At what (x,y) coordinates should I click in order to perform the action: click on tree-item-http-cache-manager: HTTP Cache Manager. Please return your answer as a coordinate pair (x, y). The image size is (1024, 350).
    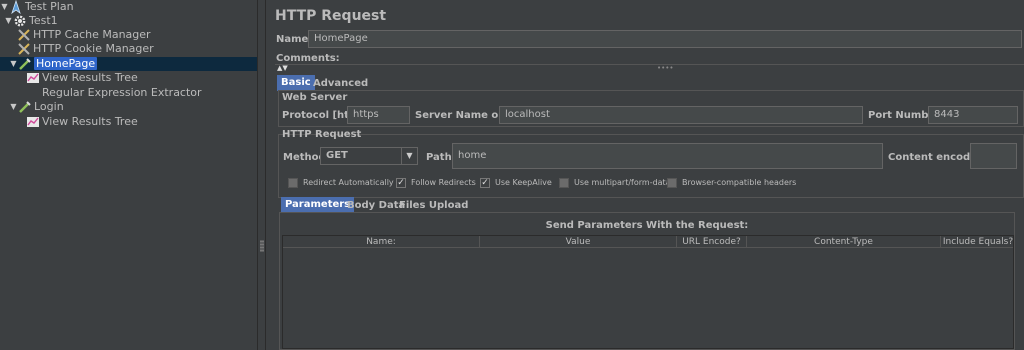
    Looking at the image, I should click on (84, 35).